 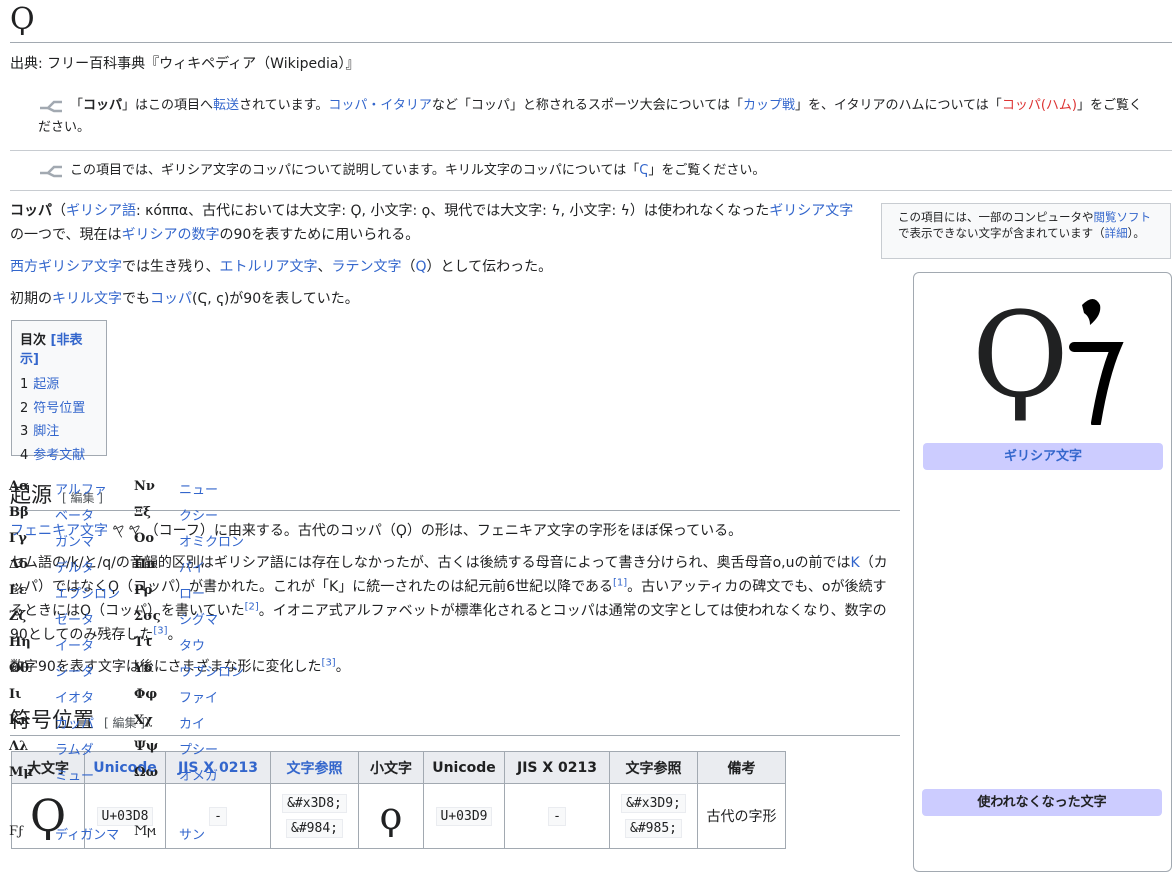 I want to click on letter: Ϝϝ, so click(x=17, y=831).